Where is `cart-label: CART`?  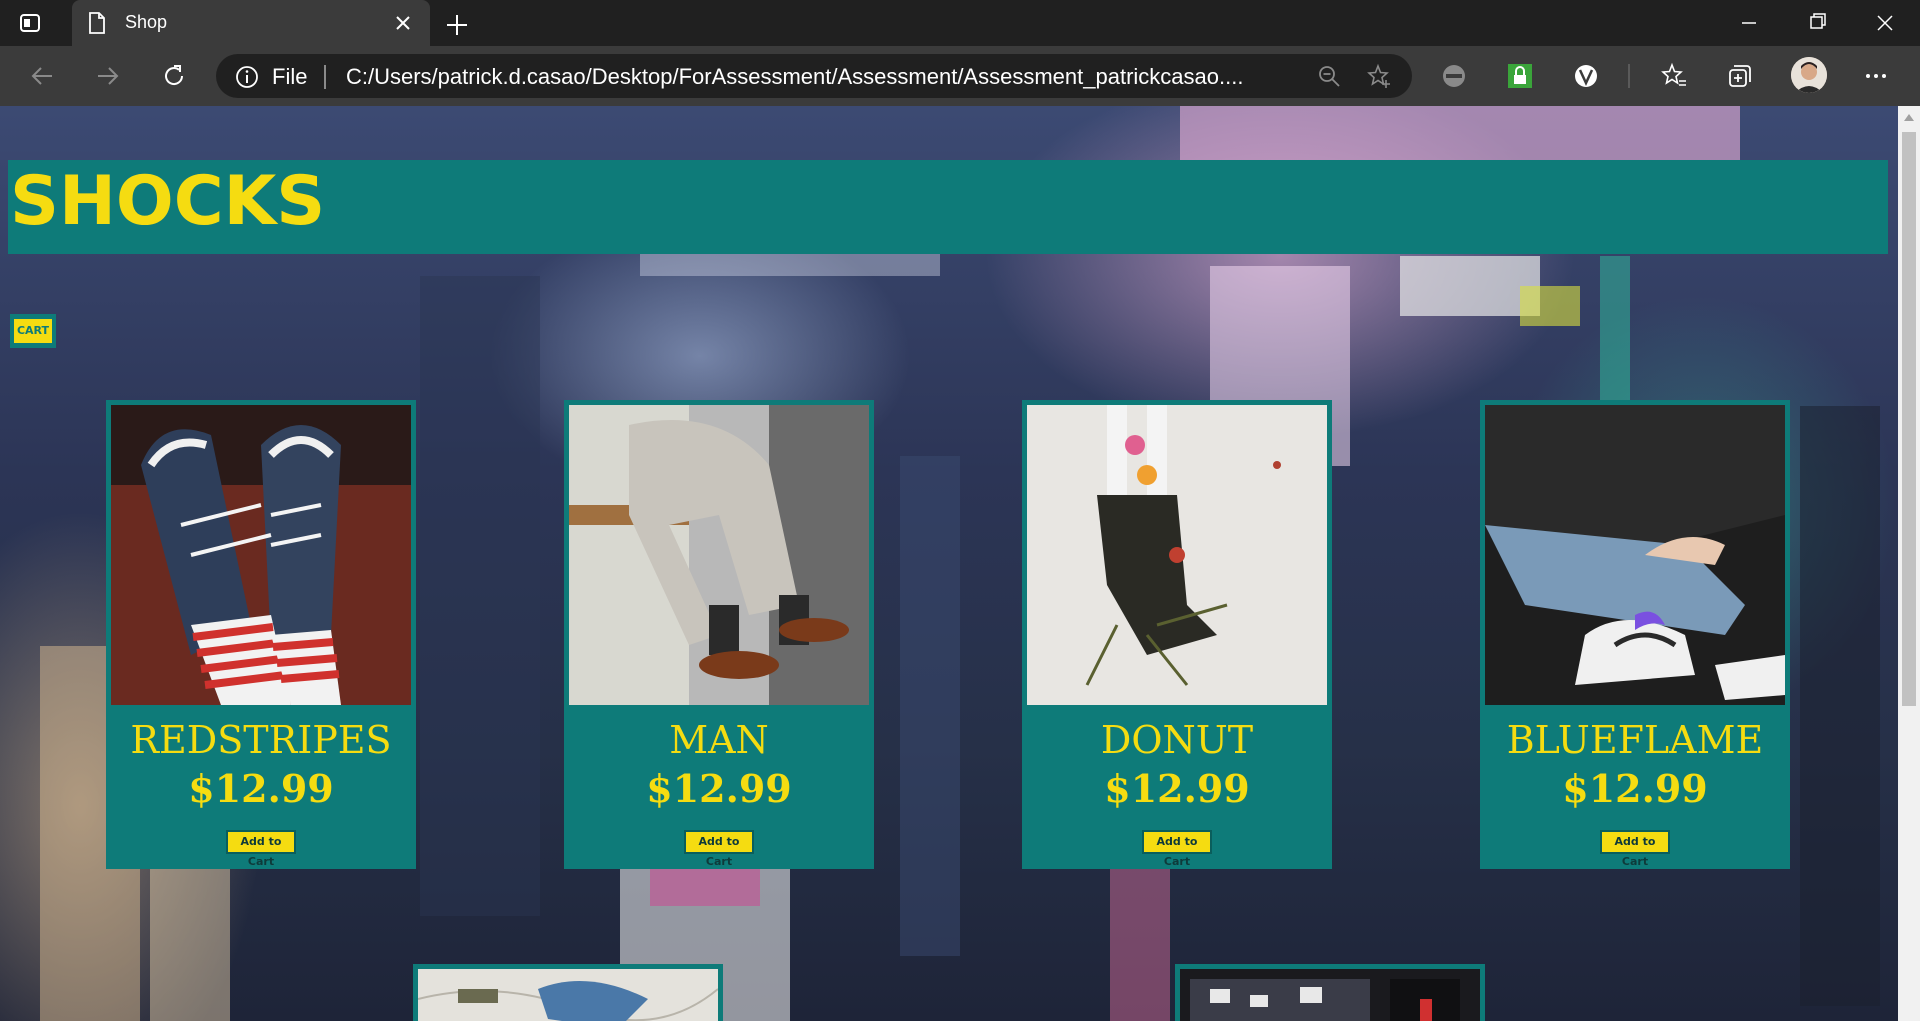 cart-label: CART is located at coordinates (33, 331).